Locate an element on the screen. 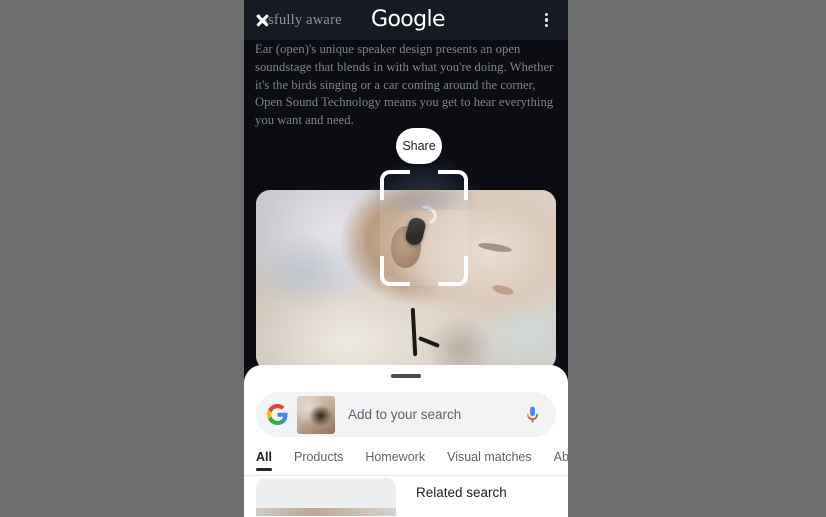 Image resolution: width=826 pixels, height=517 pixels. sheet-drag-handle is located at coordinates (406, 376).